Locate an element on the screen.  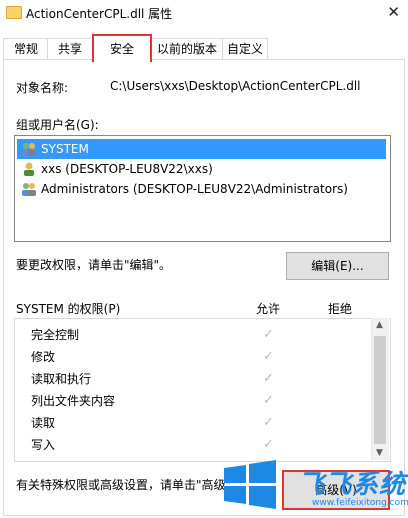
permission-name: 列出文件夹内容 is located at coordinates (73, 401).